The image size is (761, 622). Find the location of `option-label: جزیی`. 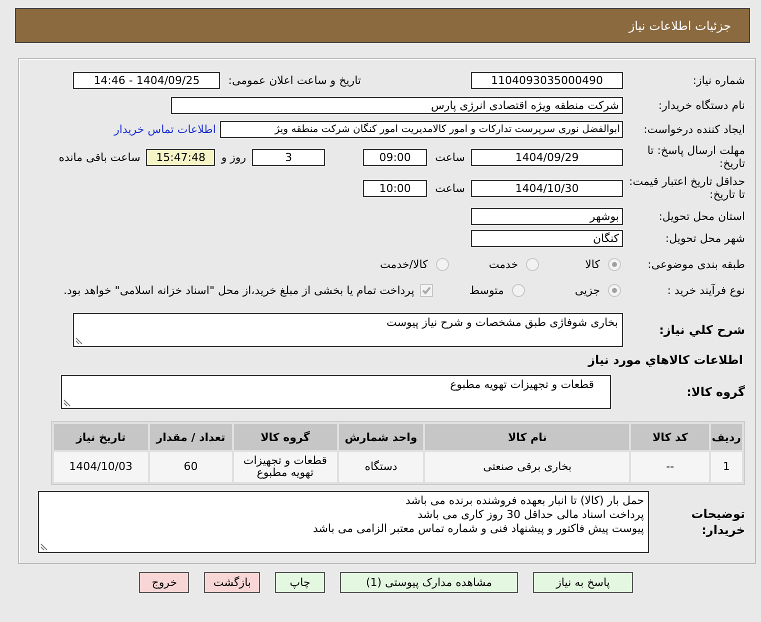

option-label: جزیی is located at coordinates (587, 290).